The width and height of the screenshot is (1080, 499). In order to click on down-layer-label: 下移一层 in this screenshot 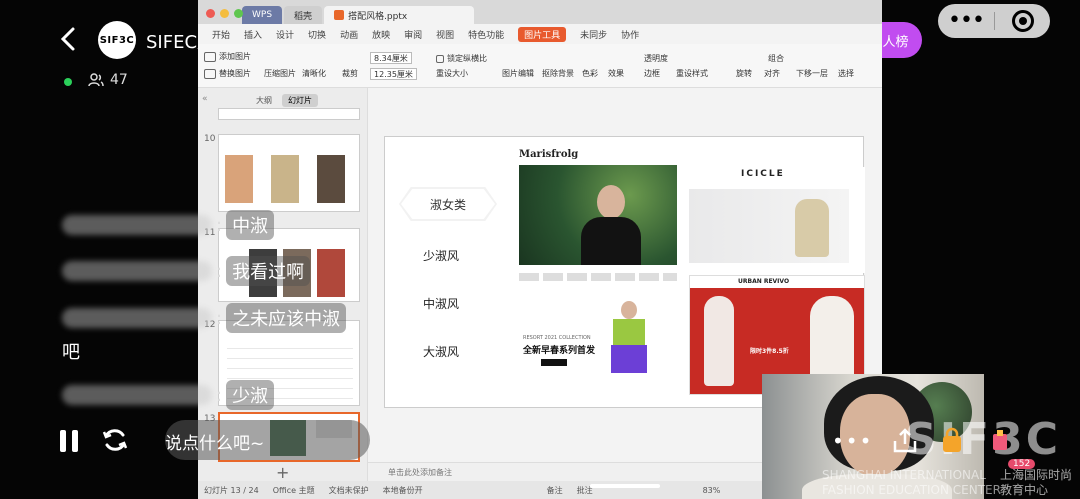, I will do `click(812, 73)`.